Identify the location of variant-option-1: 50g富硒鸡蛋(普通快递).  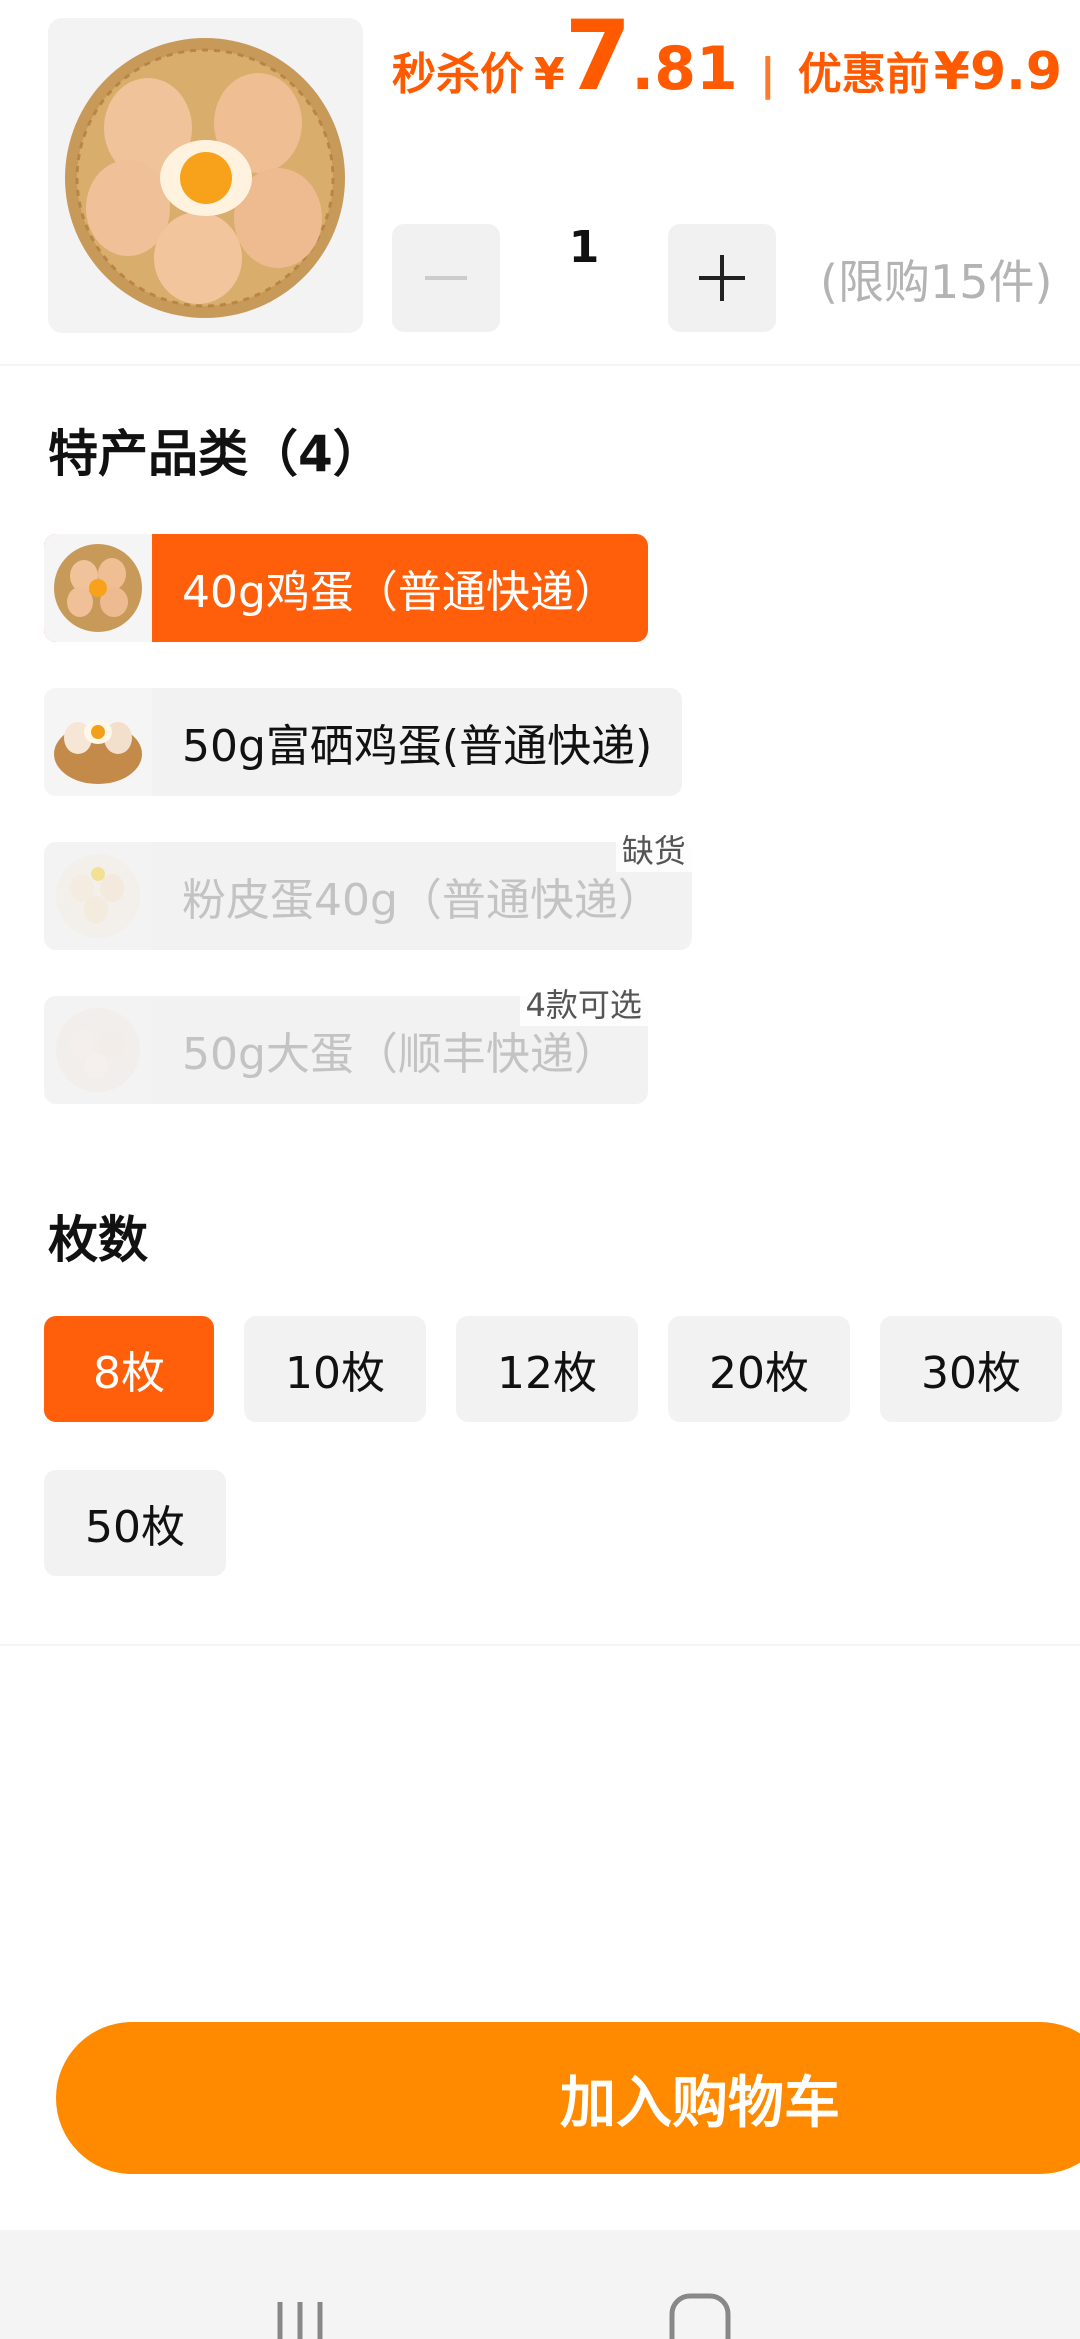
(363, 742).